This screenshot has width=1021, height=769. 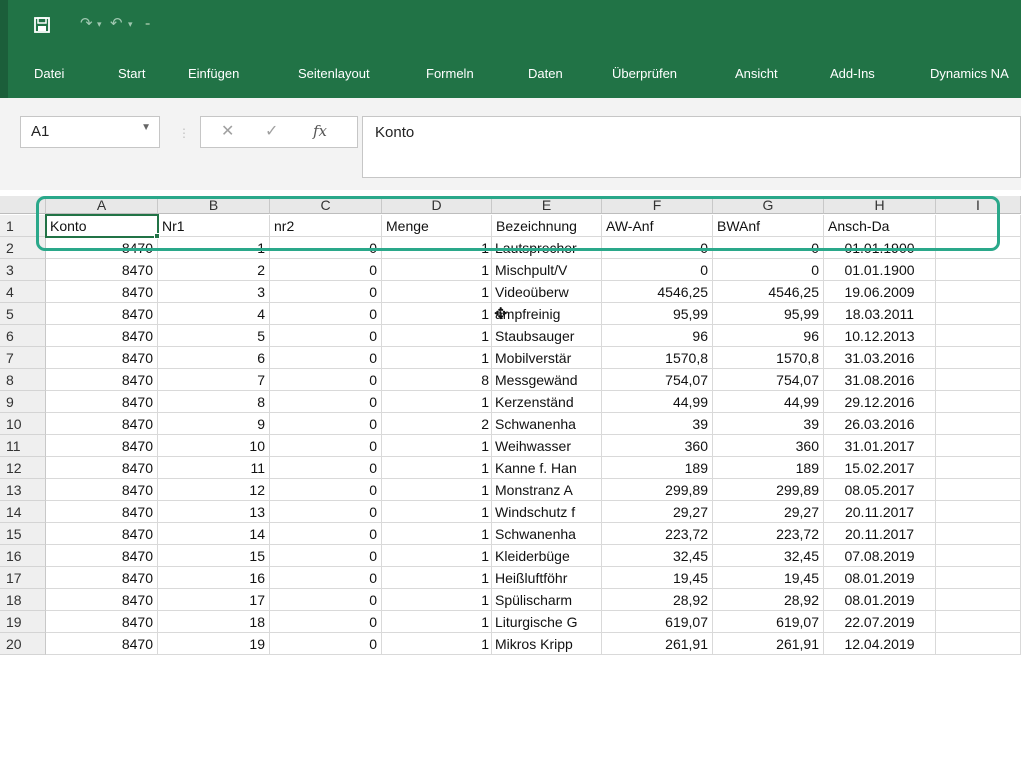 What do you see at coordinates (880, 490) in the screenshot?
I see `table-cell: 08.05.2017` at bounding box center [880, 490].